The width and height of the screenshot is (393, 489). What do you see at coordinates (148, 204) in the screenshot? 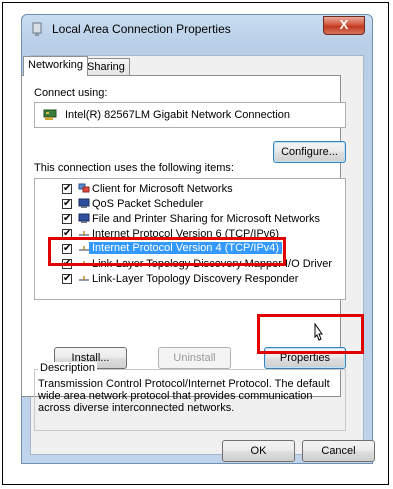
I see `item-label: QoS Packet Scheduler` at bounding box center [148, 204].